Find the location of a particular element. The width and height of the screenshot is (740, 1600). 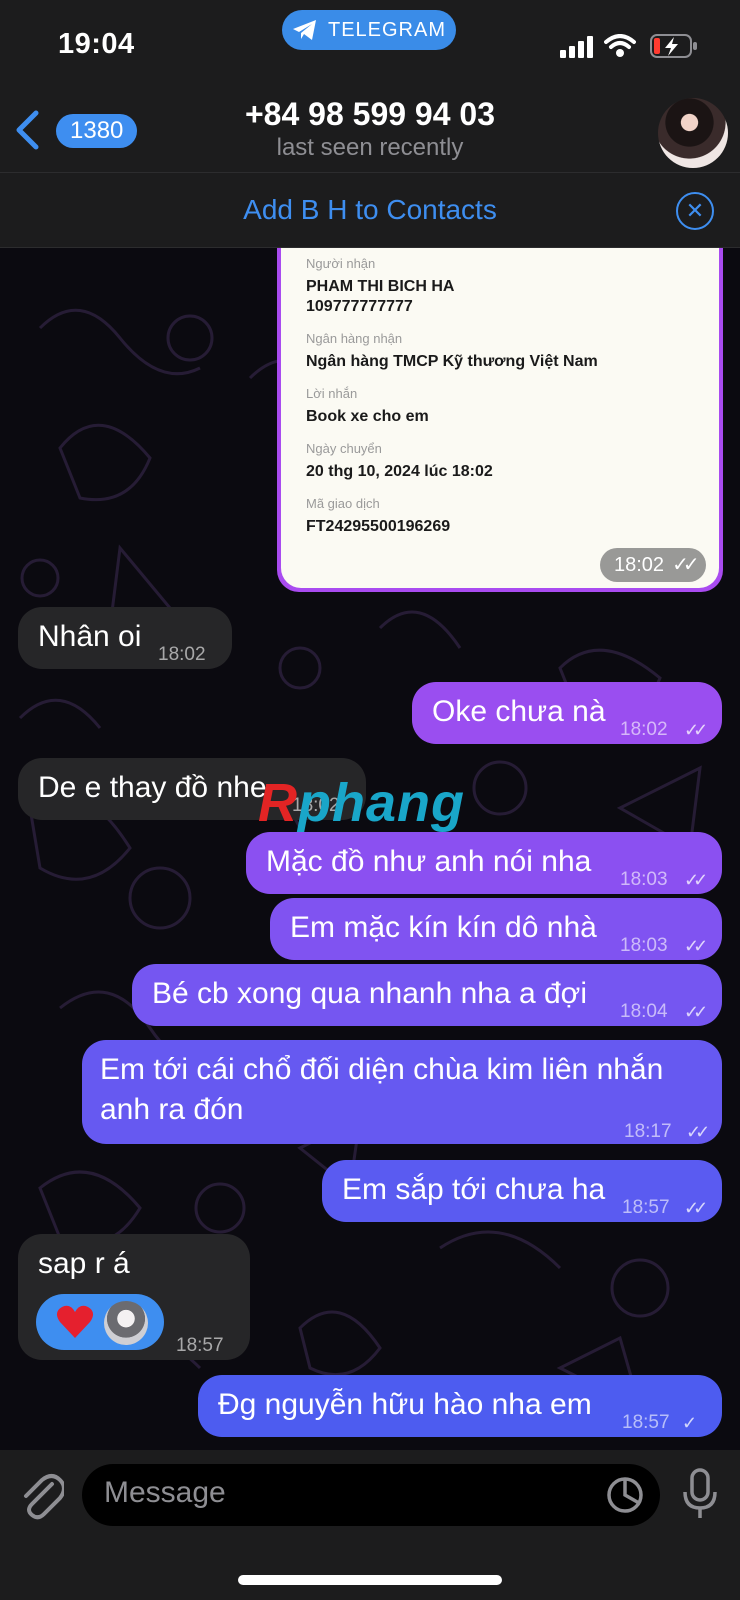

receipt-recipient-account: 109777777777 is located at coordinates (359, 306).